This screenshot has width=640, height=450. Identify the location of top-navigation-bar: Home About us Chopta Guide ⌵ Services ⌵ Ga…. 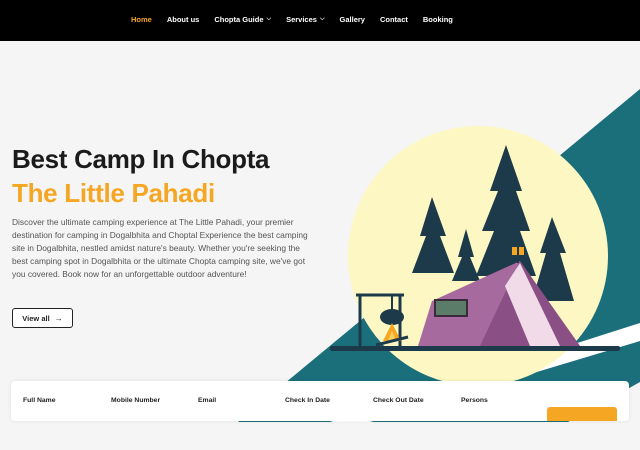
(320, 20).